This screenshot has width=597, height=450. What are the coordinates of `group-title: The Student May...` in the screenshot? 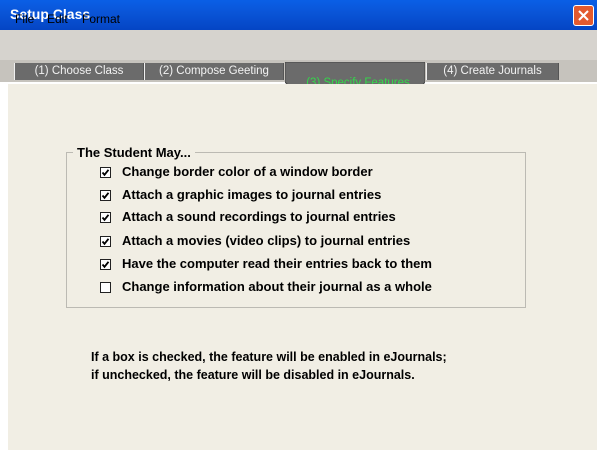 It's located at (134, 152).